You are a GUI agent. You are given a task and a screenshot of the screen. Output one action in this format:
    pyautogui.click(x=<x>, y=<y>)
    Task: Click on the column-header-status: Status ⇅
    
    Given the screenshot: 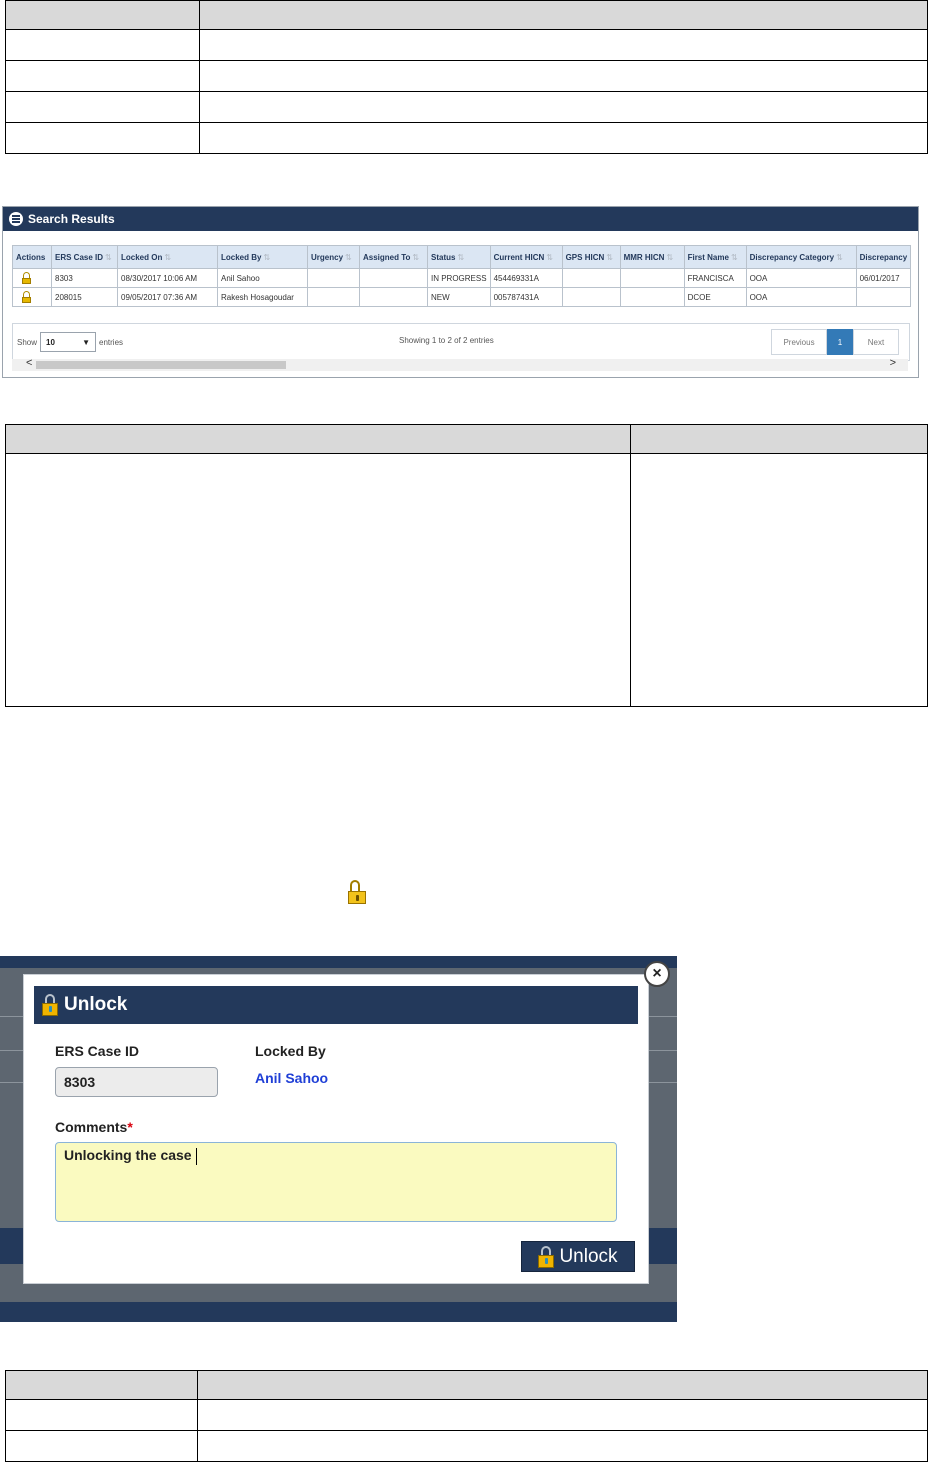 What is the action you would take?
    pyautogui.click(x=459, y=257)
    